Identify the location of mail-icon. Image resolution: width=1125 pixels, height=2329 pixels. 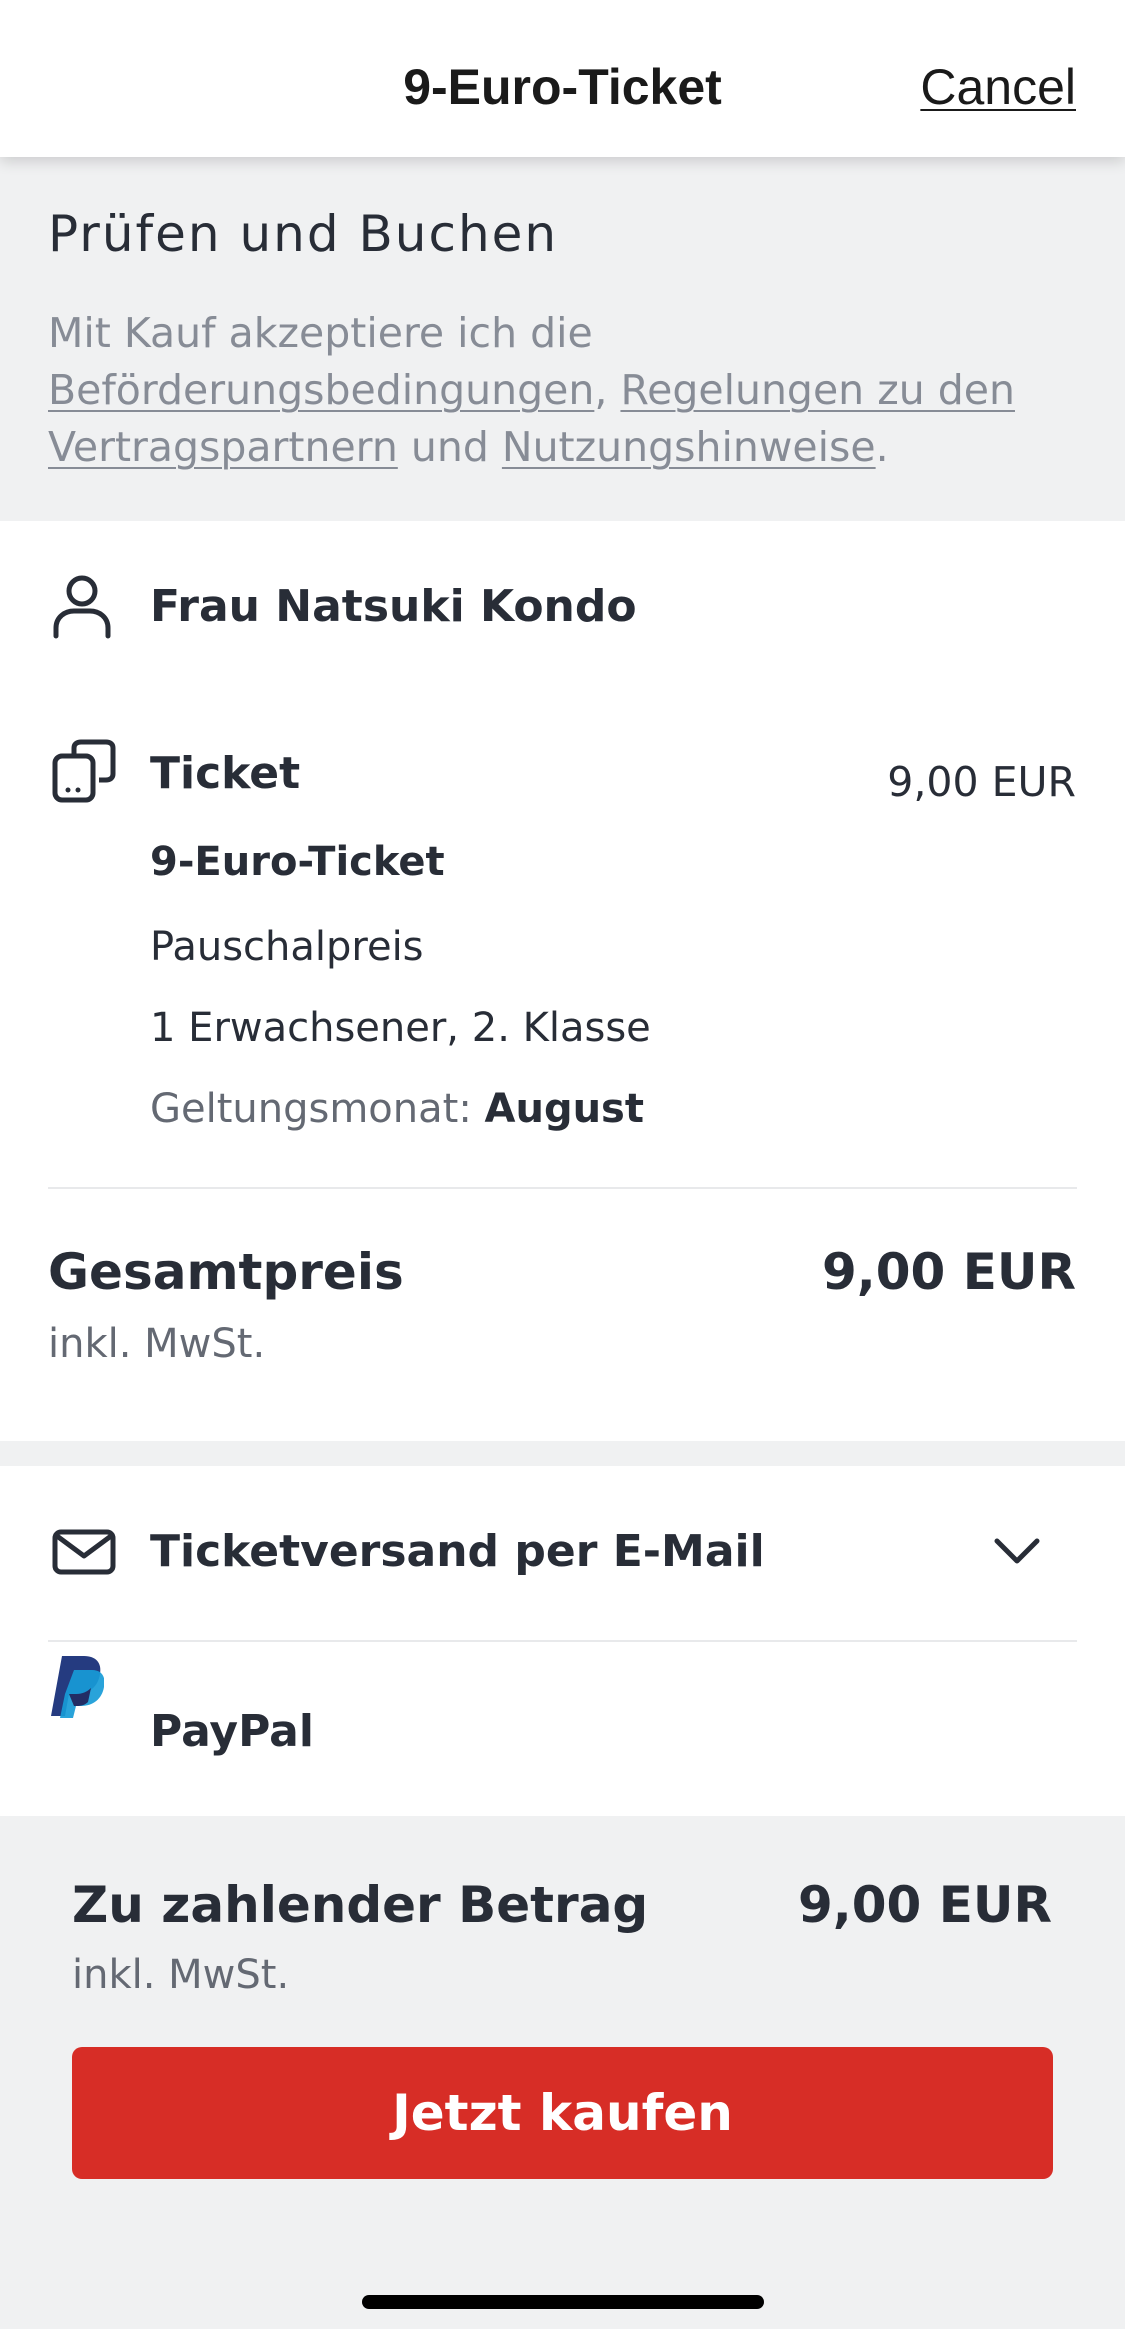
(84, 1552).